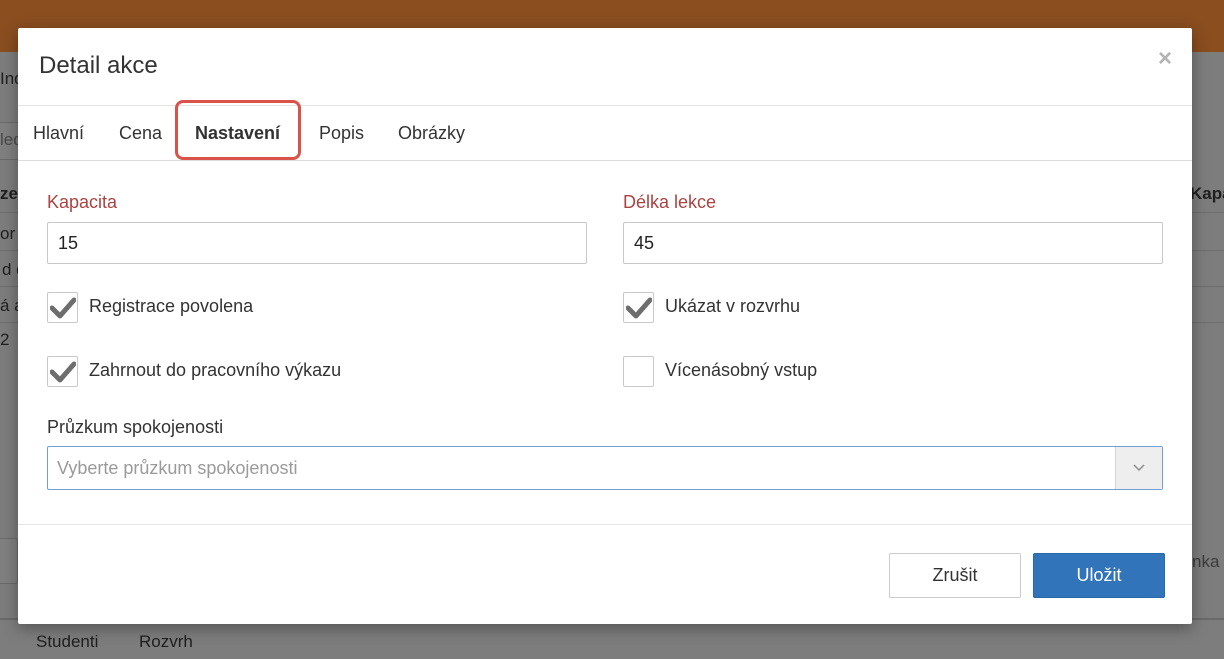 This screenshot has height=659, width=1224. What do you see at coordinates (1206, 561) in the screenshot?
I see `background-text-fragment: nka` at bounding box center [1206, 561].